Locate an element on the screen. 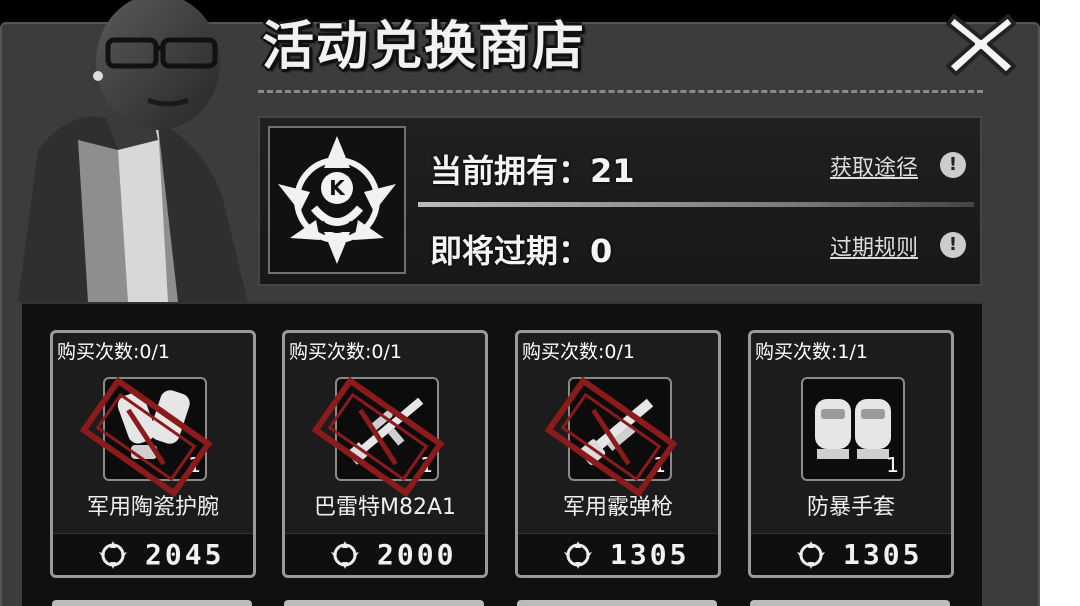 This screenshot has width=1080, height=606. k-emblem-icon: K is located at coordinates (337, 200).